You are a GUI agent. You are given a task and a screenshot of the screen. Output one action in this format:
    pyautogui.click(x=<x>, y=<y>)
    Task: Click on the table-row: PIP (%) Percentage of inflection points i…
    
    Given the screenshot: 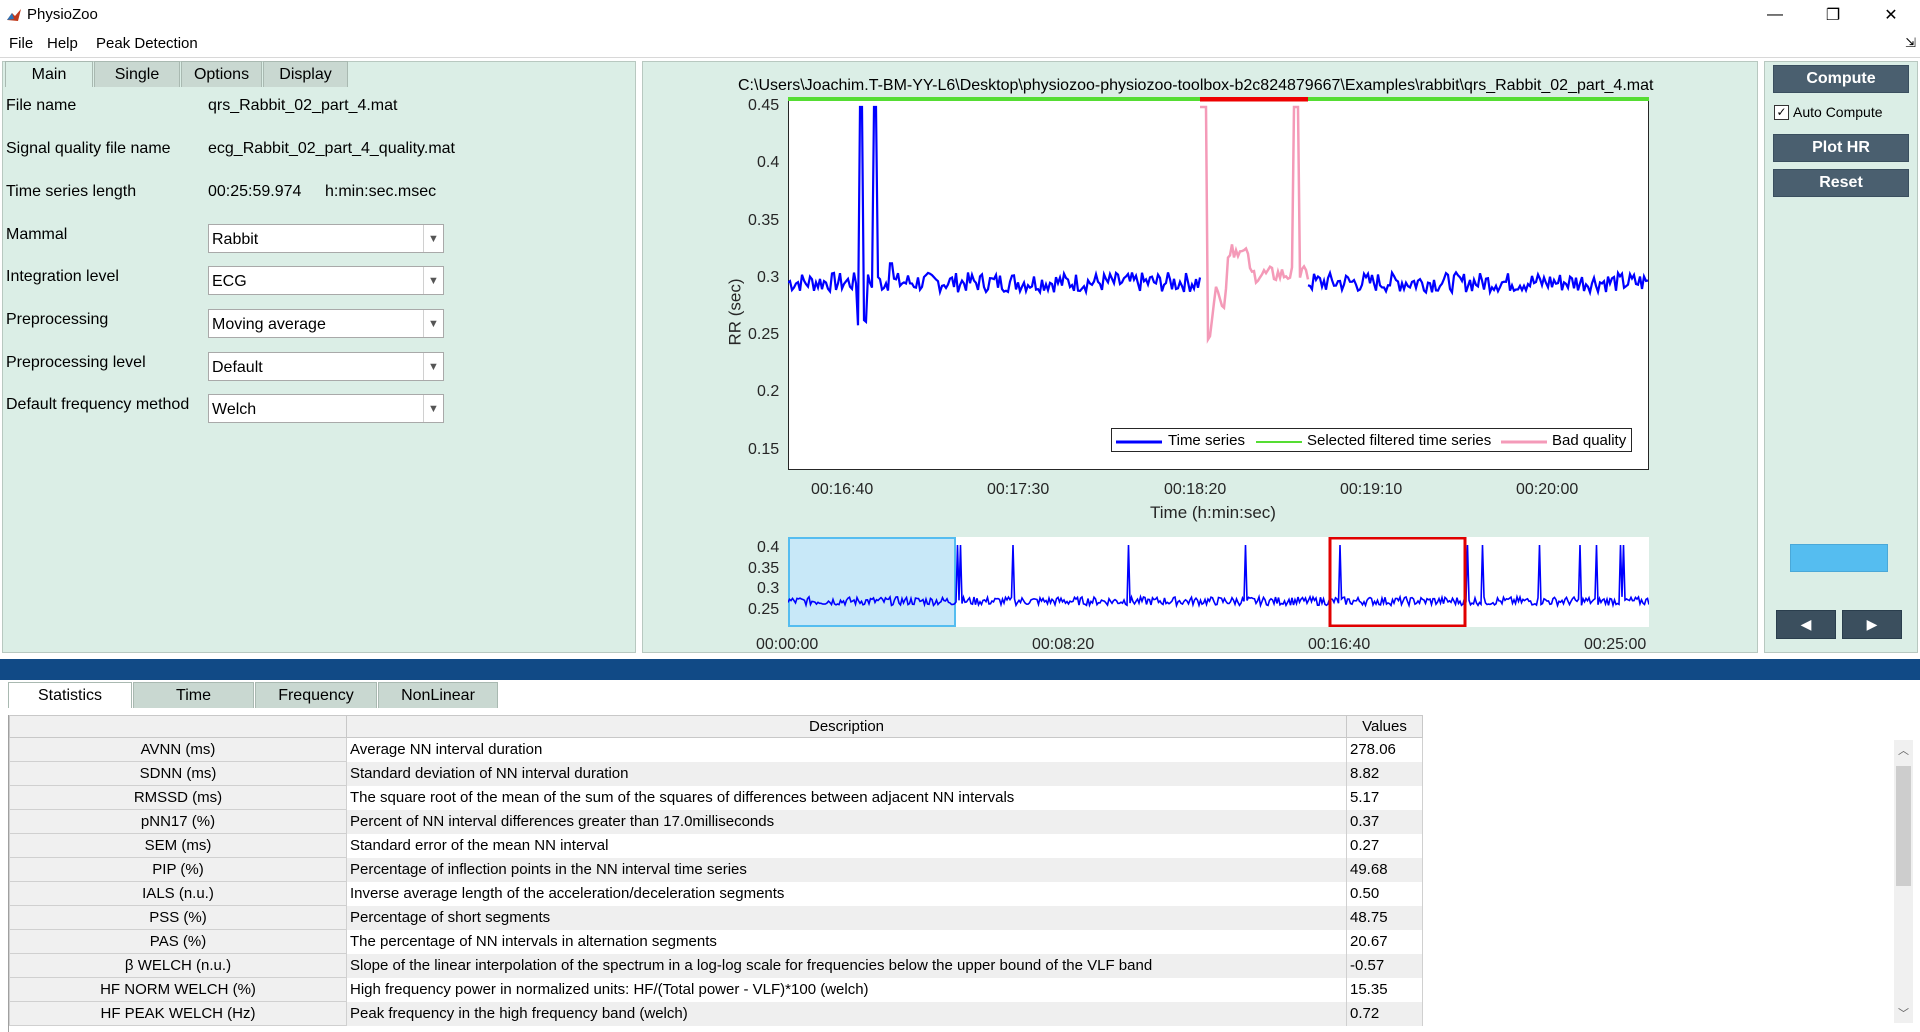 What is the action you would take?
    pyautogui.click(x=716, y=869)
    